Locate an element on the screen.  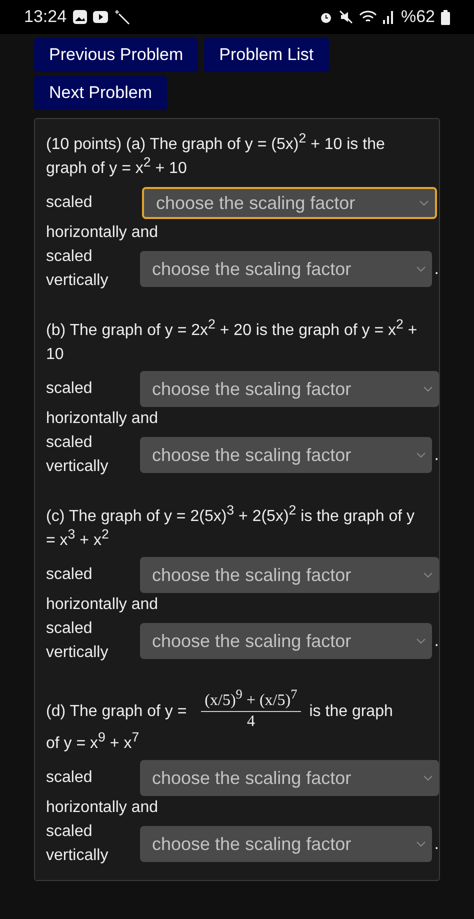
fraction-expression: (x/5)$^{9}$ + (x/5)$^{7}$ 4 is located at coordinates (251, 711).